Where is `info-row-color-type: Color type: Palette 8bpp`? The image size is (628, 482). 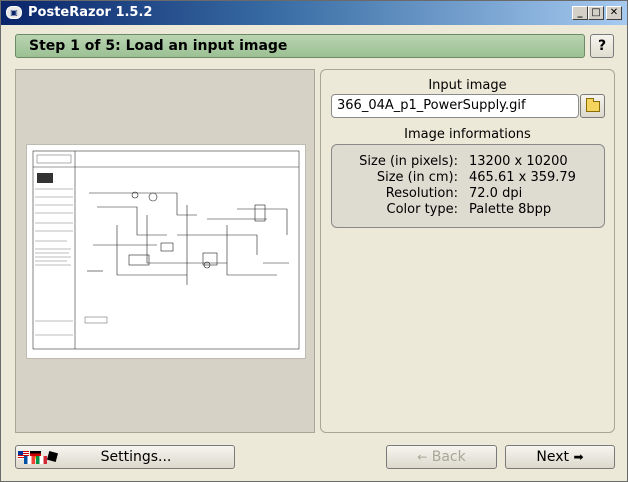 info-row-color-type: Color type: Palette 8bpp is located at coordinates (468, 210).